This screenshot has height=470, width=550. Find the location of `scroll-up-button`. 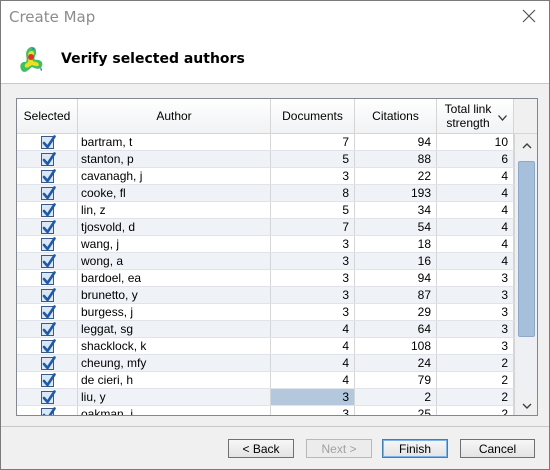

scroll-up-button is located at coordinates (526, 145).